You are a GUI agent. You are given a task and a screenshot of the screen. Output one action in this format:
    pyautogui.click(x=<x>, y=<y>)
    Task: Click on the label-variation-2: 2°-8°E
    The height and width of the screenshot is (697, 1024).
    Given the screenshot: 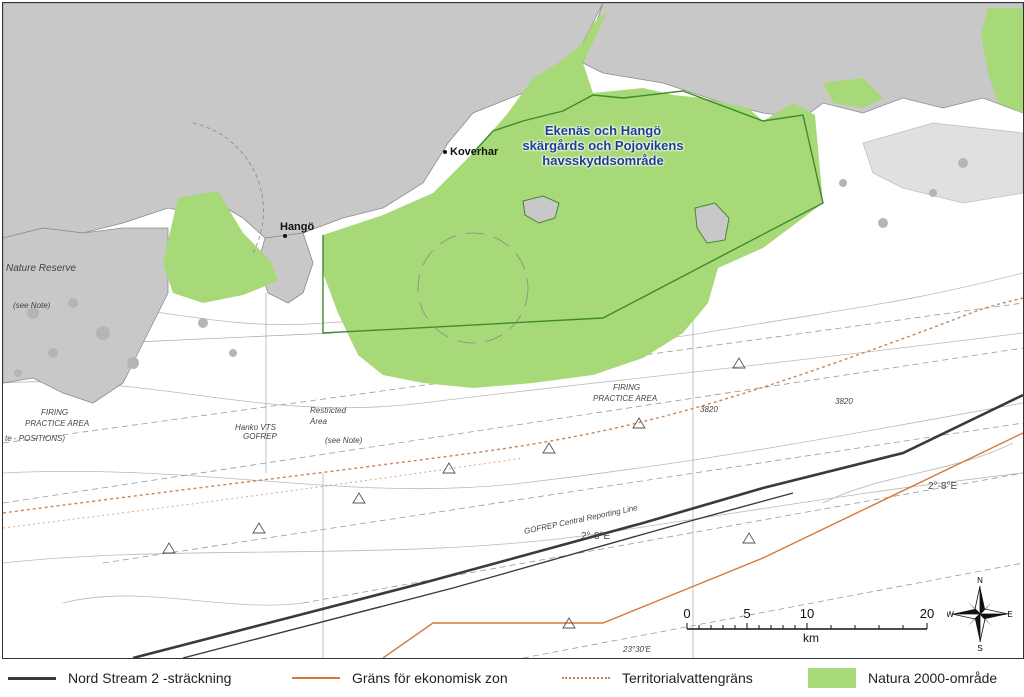 What is the action you would take?
    pyautogui.click(x=943, y=486)
    